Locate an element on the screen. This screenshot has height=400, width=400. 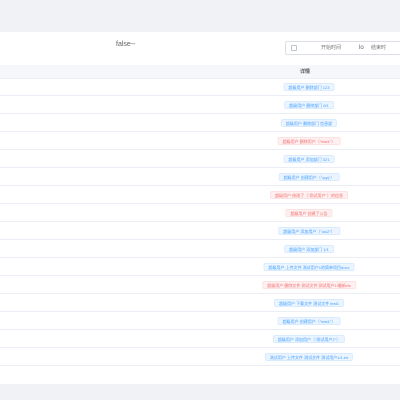
table-row: 超级用户 删除部门 123 is located at coordinates (200, 87).